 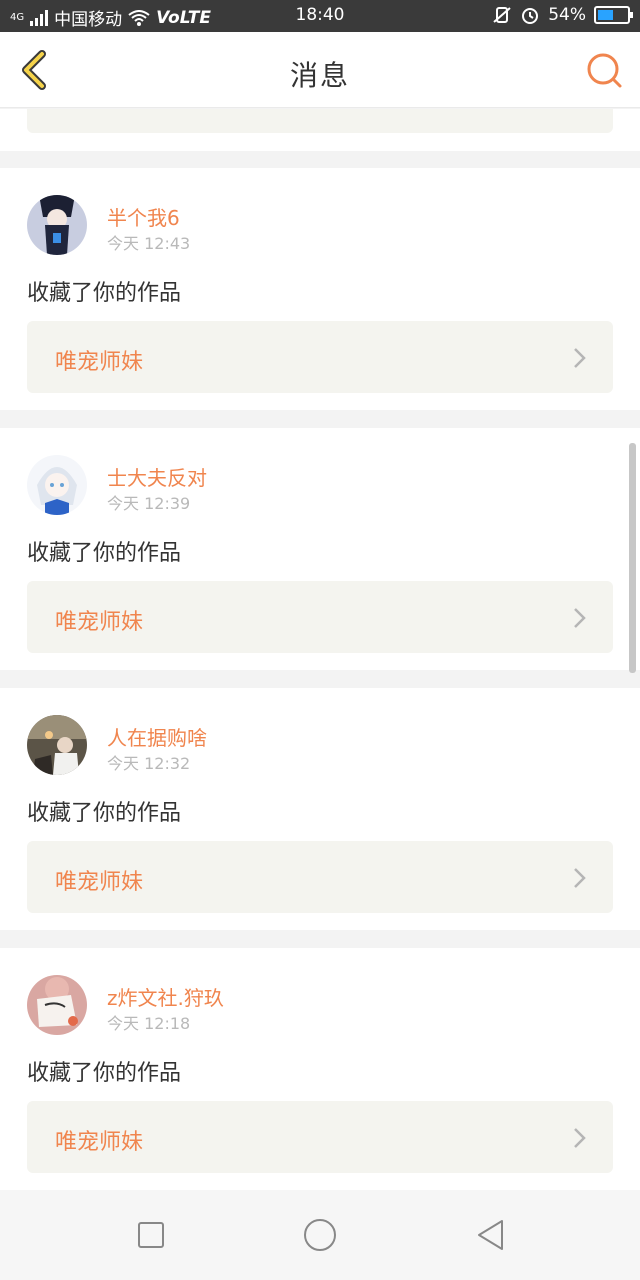 I want to click on system-nav-bar, so click(x=320, y=1235).